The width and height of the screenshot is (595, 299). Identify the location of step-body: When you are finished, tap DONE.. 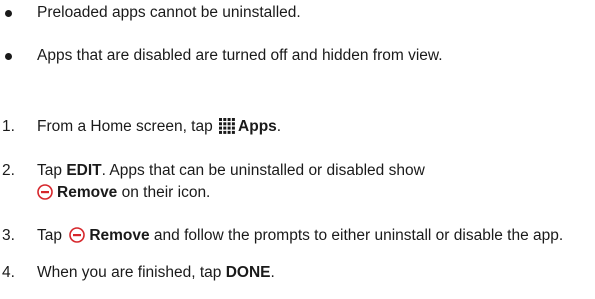
(315, 273).